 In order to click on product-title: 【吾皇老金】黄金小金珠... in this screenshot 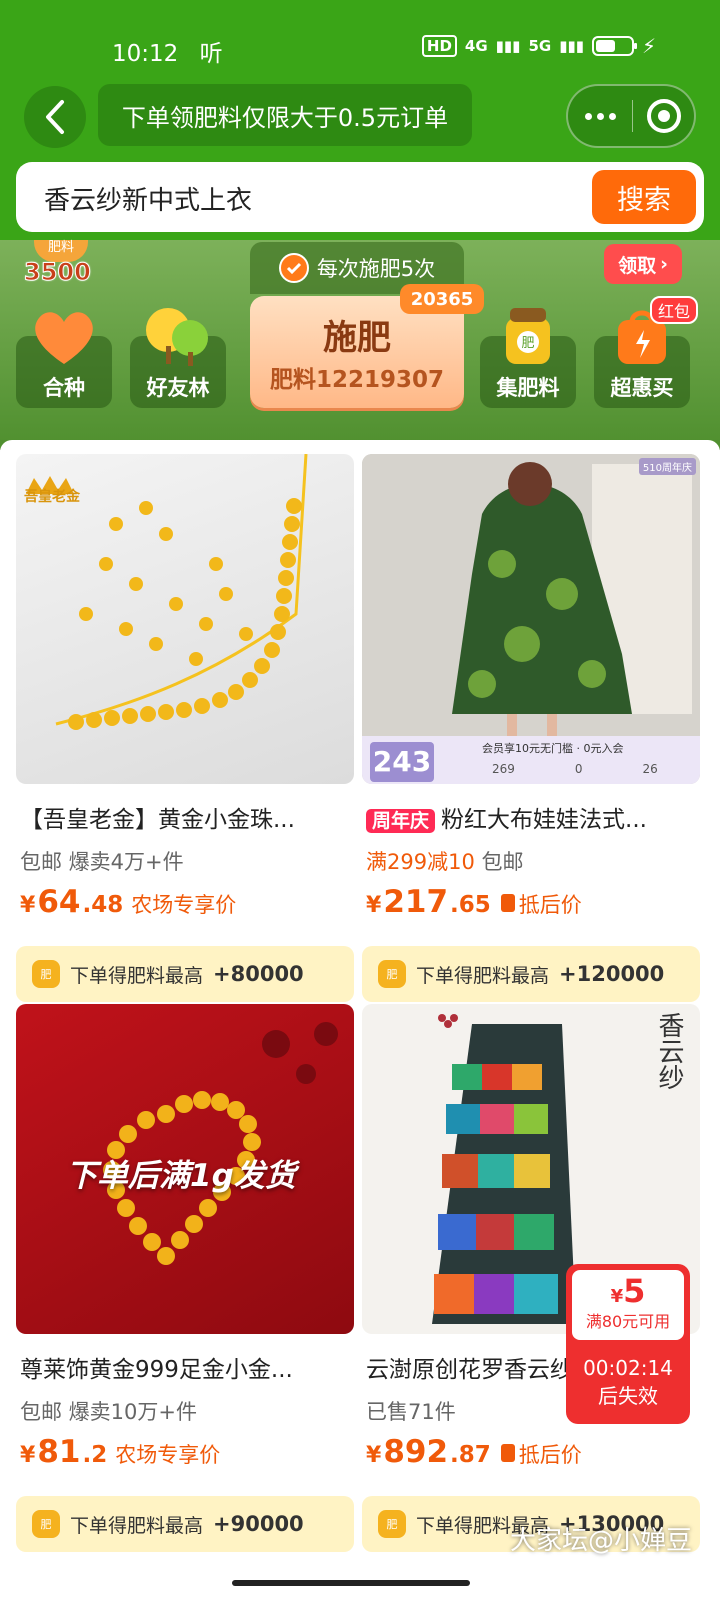, I will do `click(157, 820)`.